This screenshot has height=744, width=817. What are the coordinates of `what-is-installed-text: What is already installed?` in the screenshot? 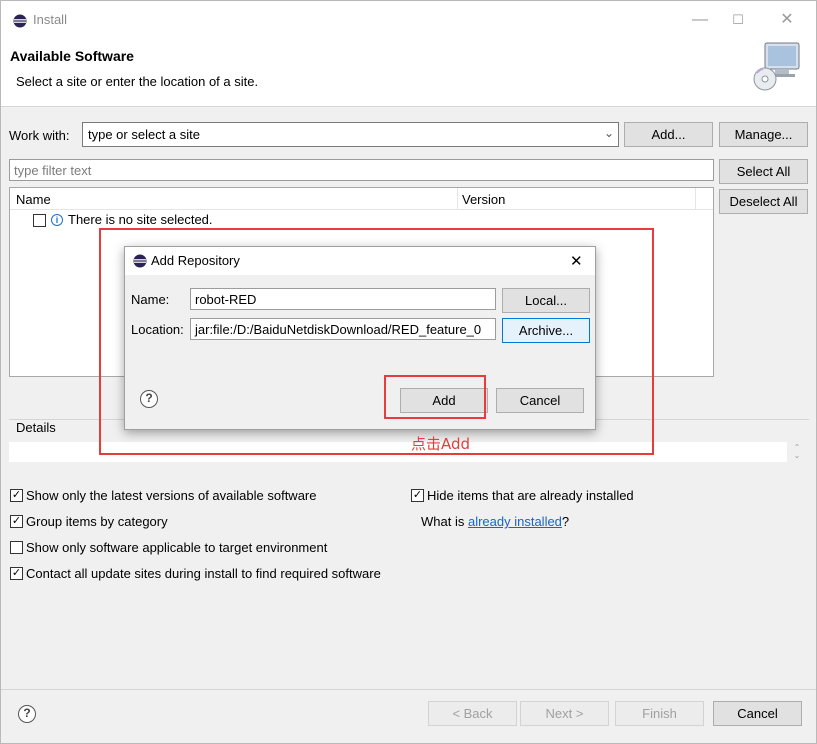 It's located at (495, 521).